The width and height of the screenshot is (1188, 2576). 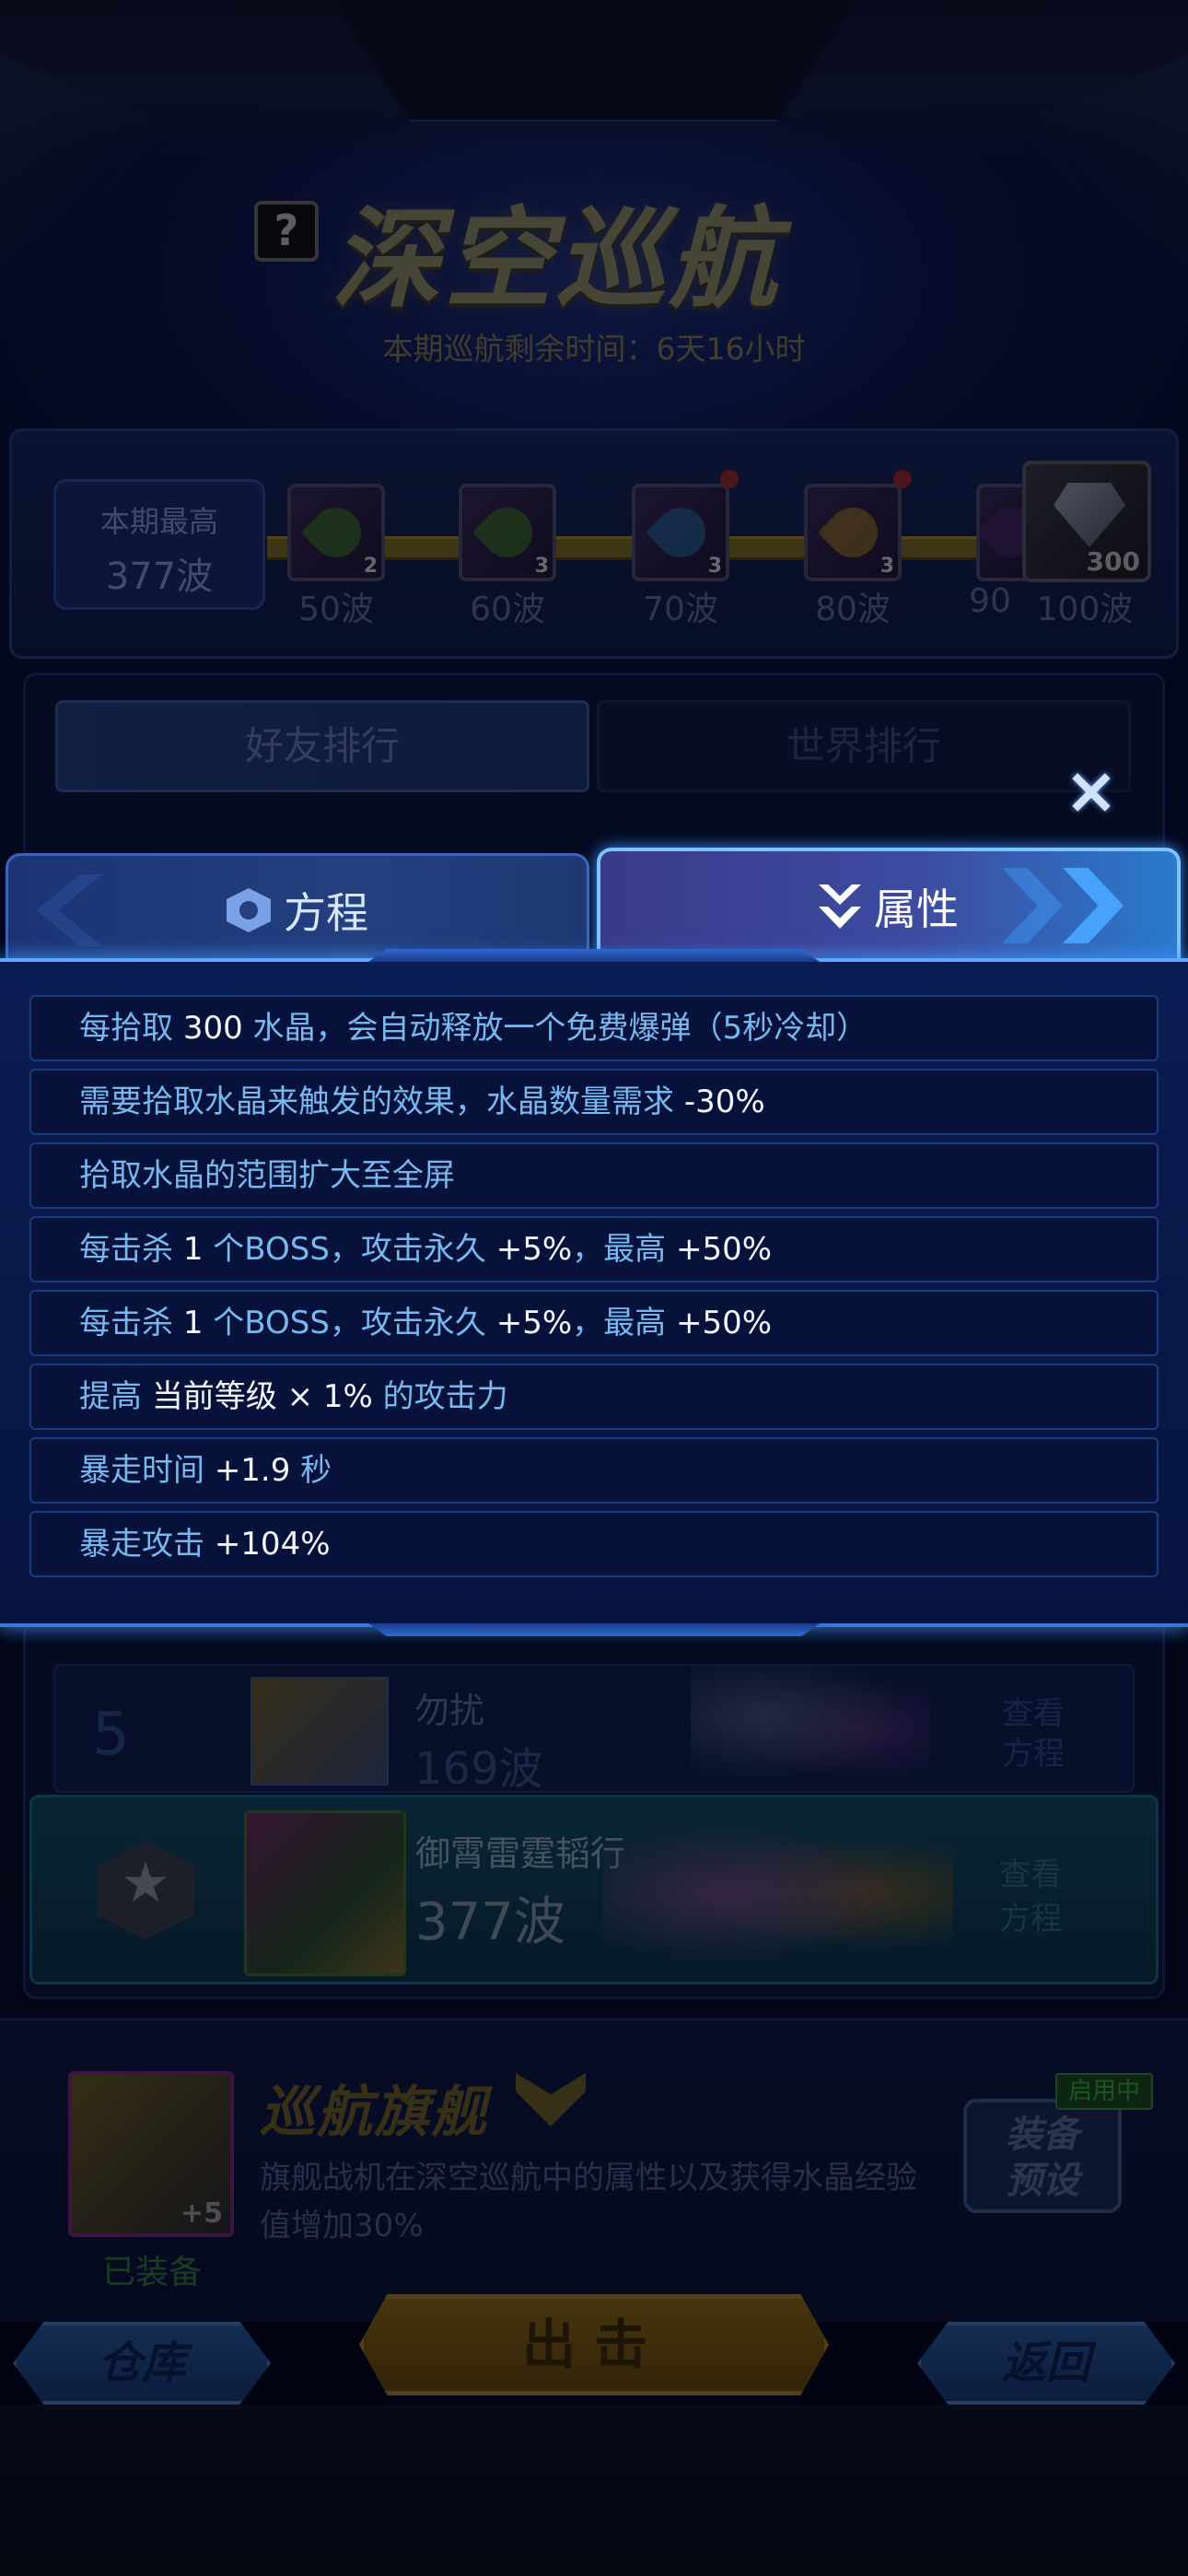 What do you see at coordinates (311, 1470) in the screenshot?
I see `attribute-text: 秒` at bounding box center [311, 1470].